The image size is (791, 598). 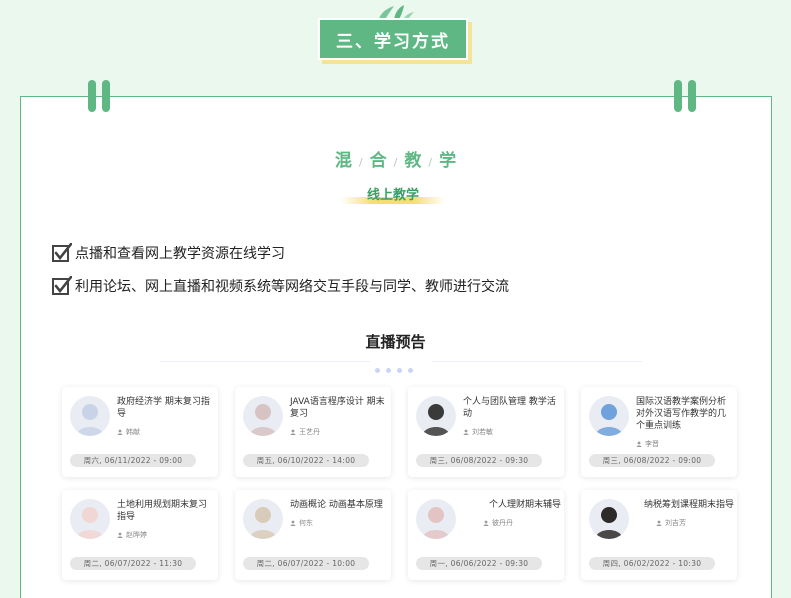 I want to click on teacher-name: 刘若敏, so click(x=478, y=432).